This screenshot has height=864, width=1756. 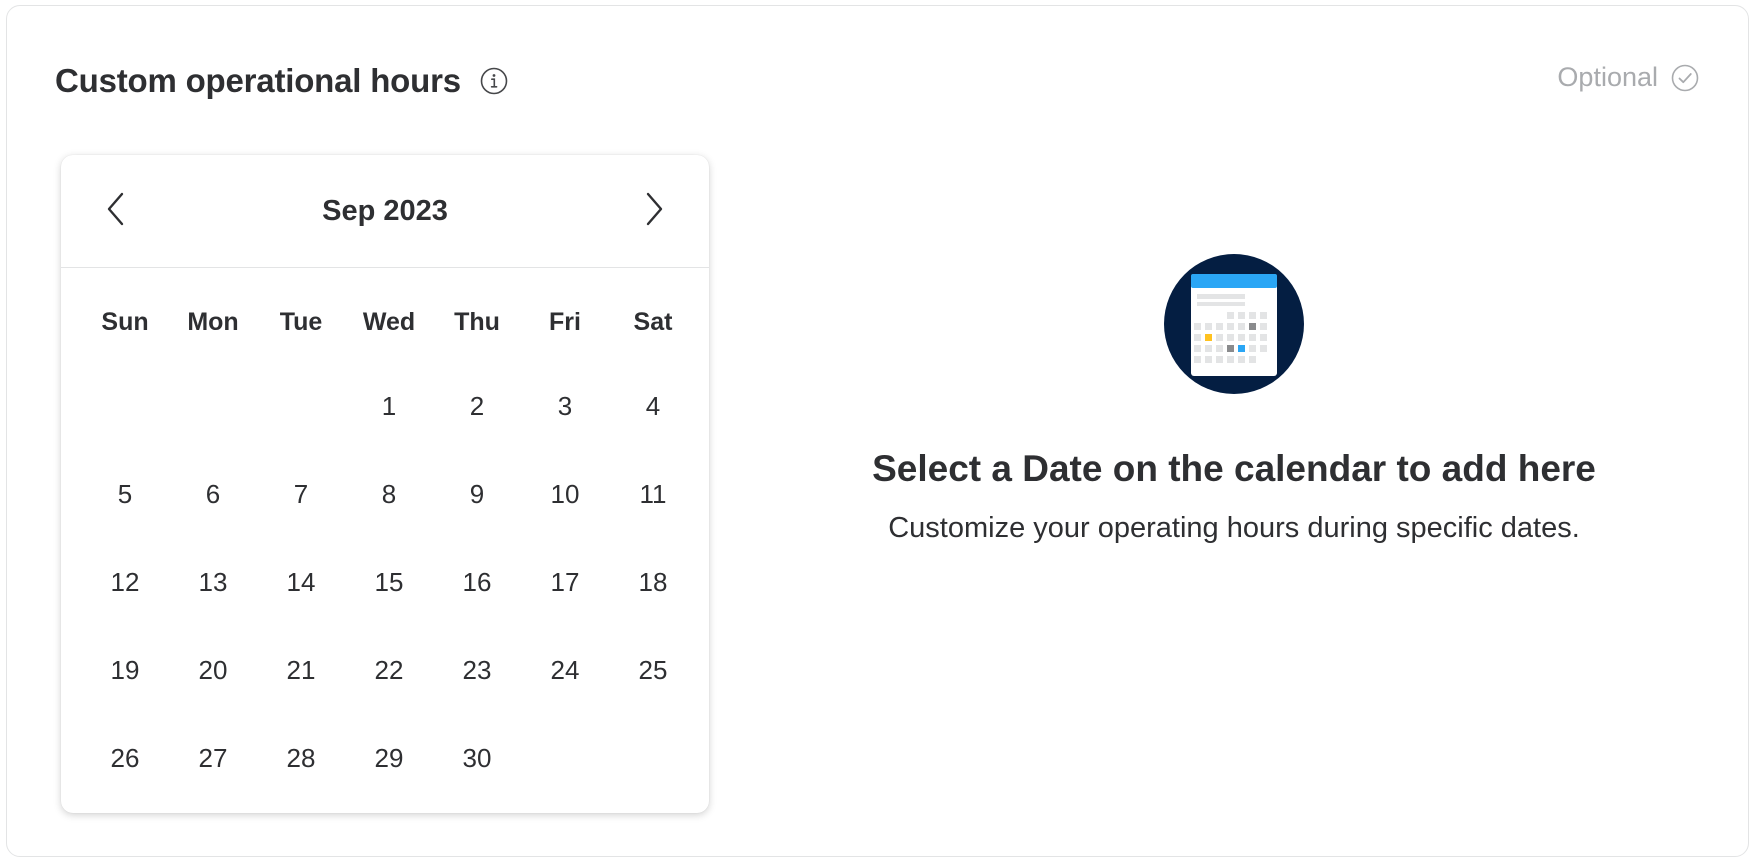 I want to click on day-cell: 23, so click(x=477, y=670).